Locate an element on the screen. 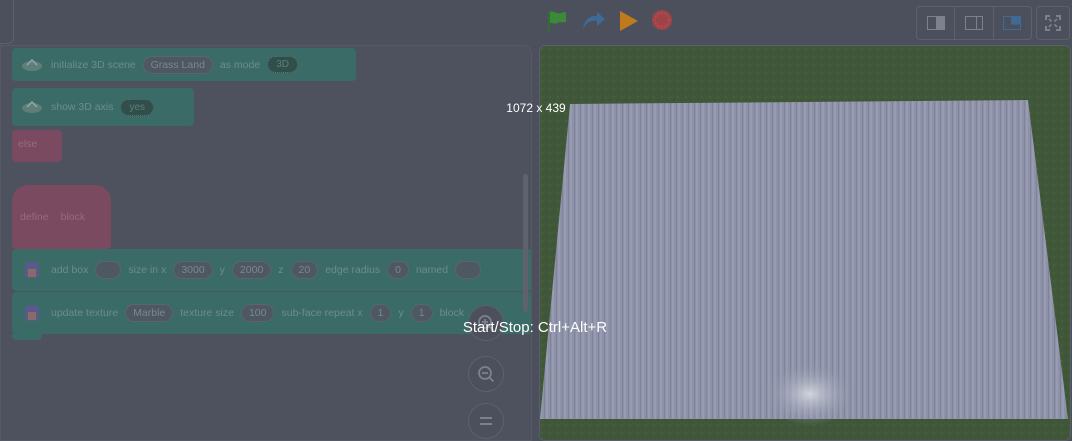 The height and width of the screenshot is (441, 1072). stage-layout-buttons is located at coordinates (974, 23).